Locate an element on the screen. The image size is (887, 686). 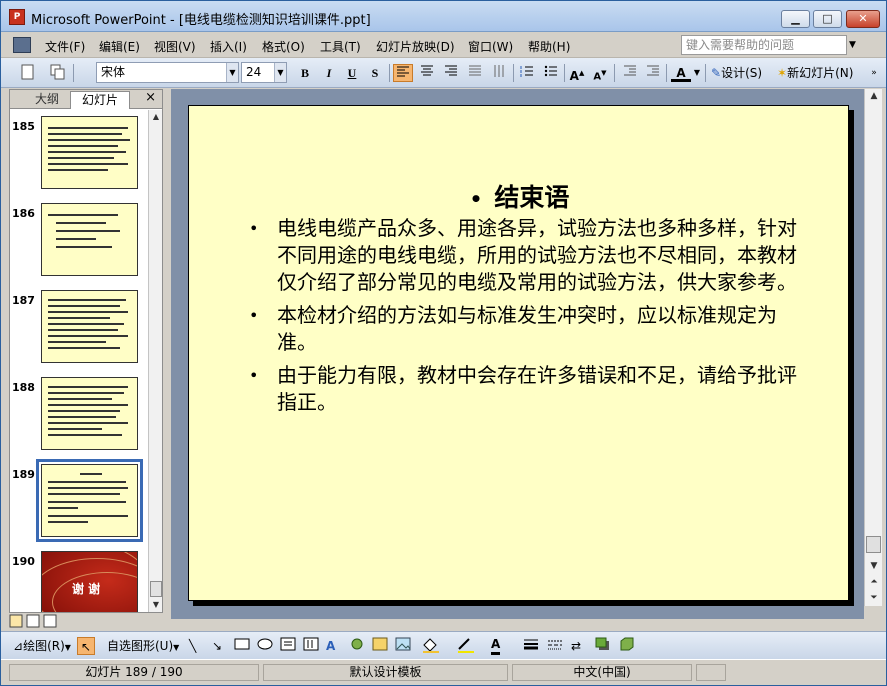
draw-icon: ⊿ is located at coordinates (18, 646).